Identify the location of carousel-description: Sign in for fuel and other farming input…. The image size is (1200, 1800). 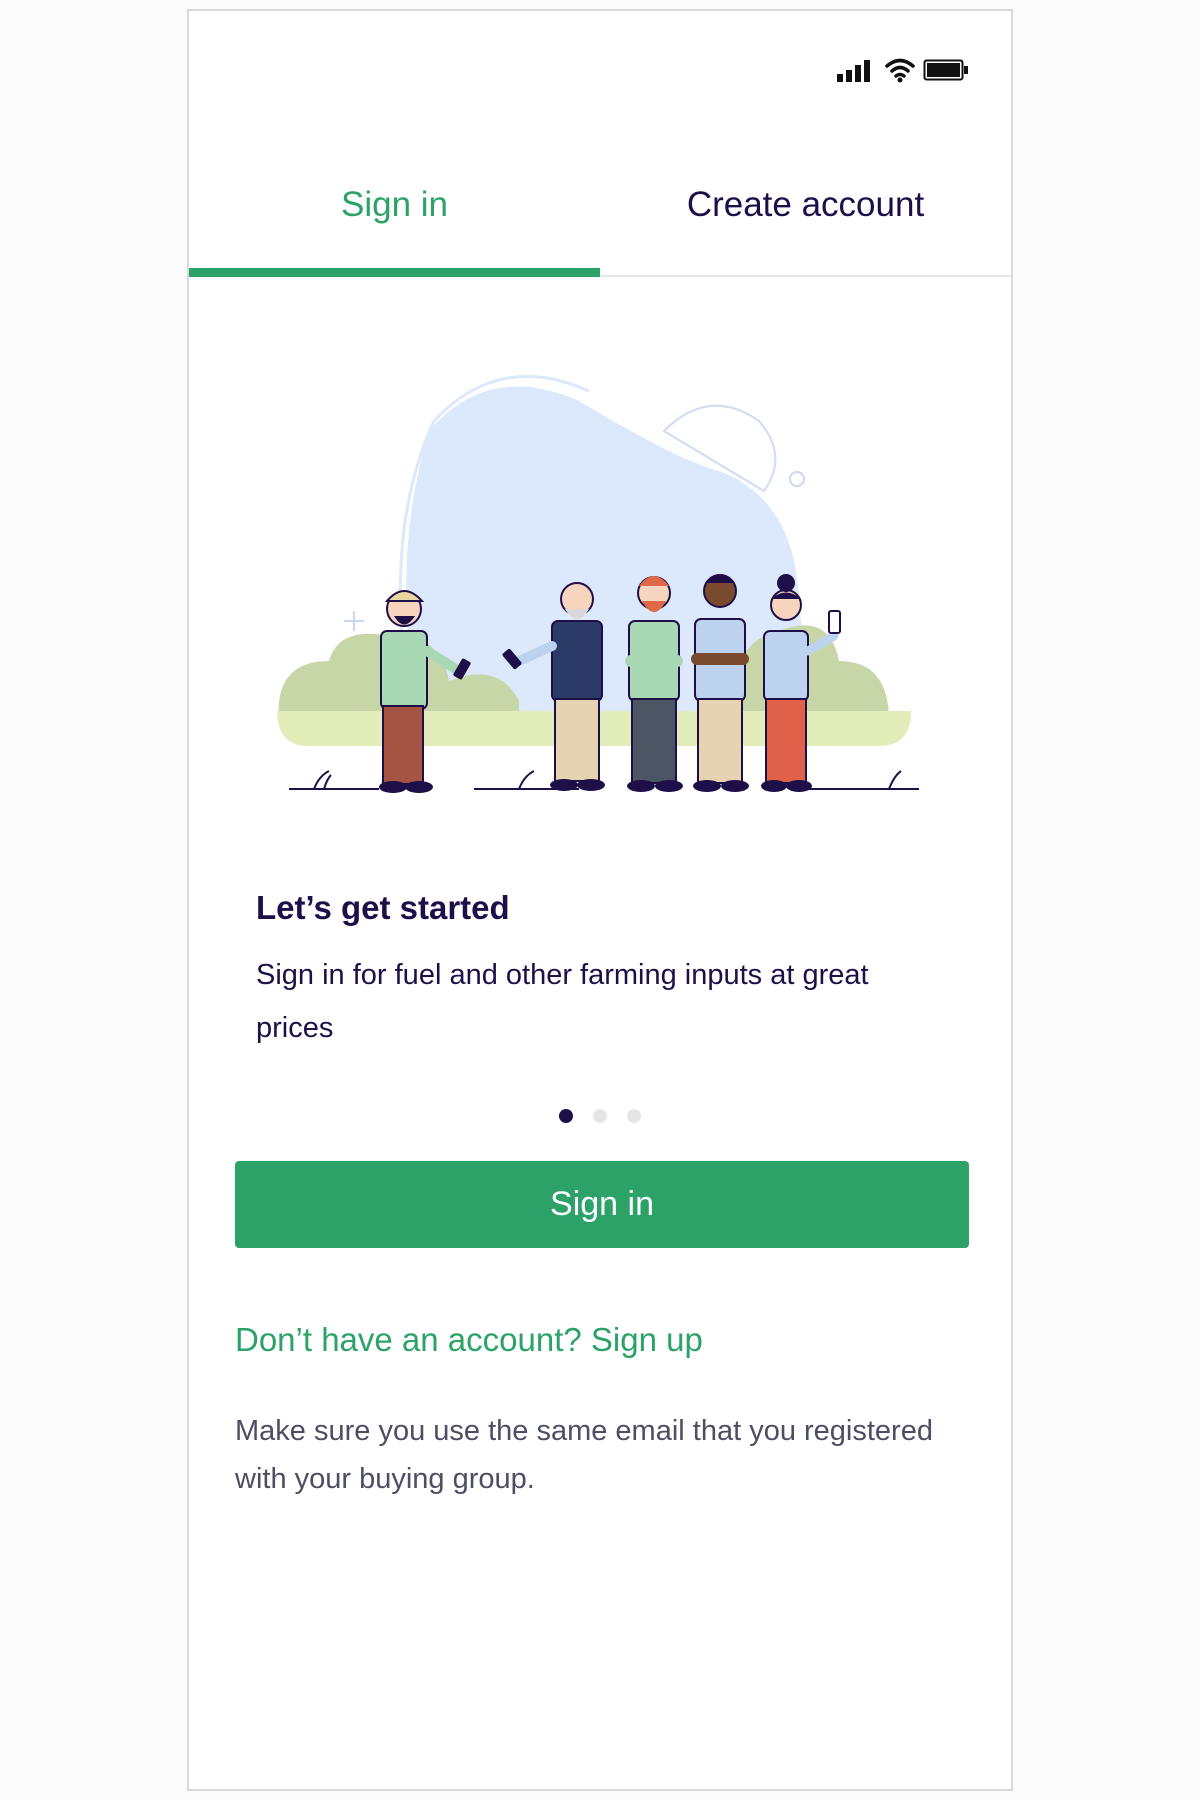
(562, 1001).